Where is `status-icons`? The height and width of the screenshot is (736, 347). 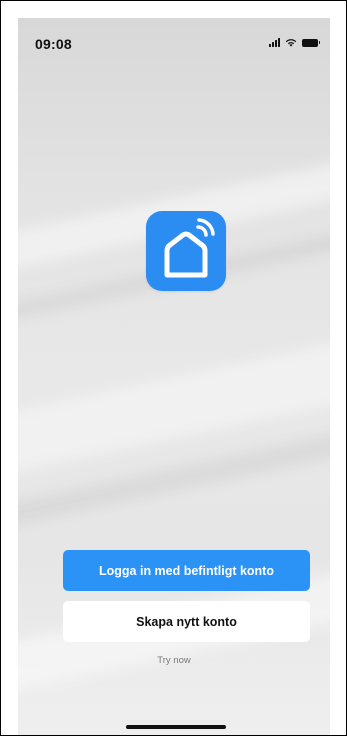 status-icons is located at coordinates (294, 42).